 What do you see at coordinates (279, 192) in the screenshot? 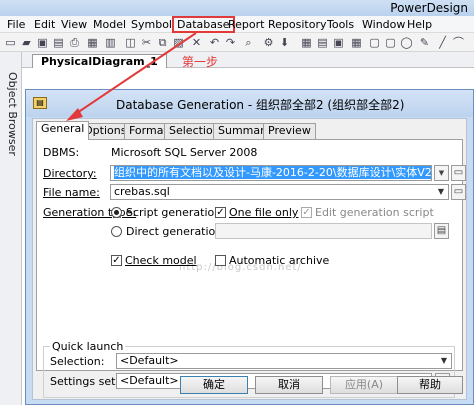
I see `filename-field: crebas.sql ▼` at bounding box center [279, 192].